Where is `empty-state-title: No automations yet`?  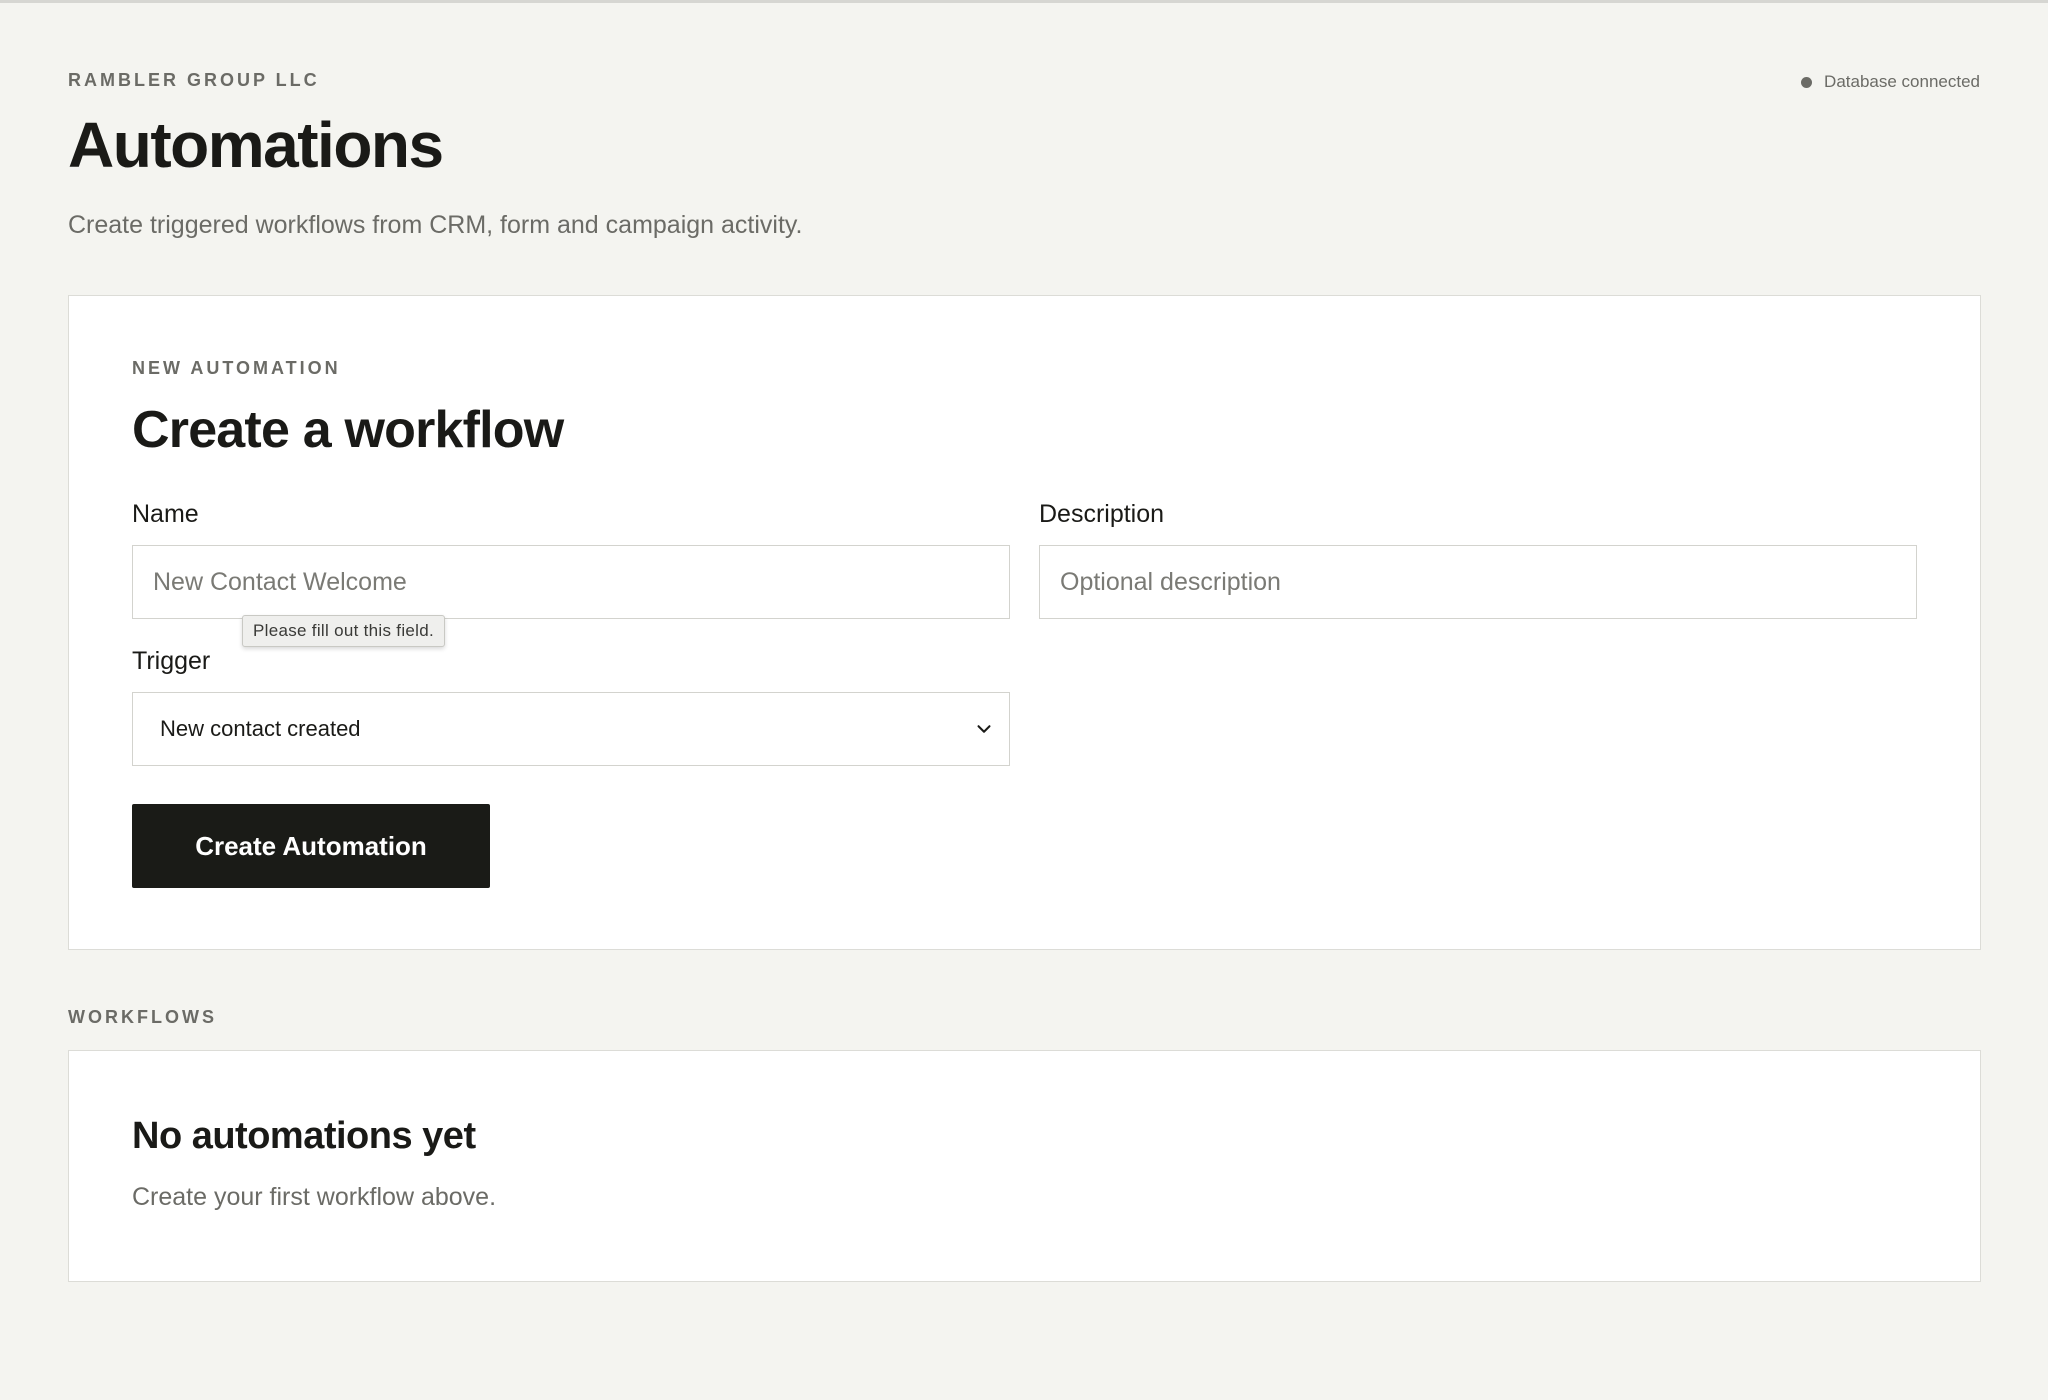 empty-state-title: No automations yet is located at coordinates (304, 1136).